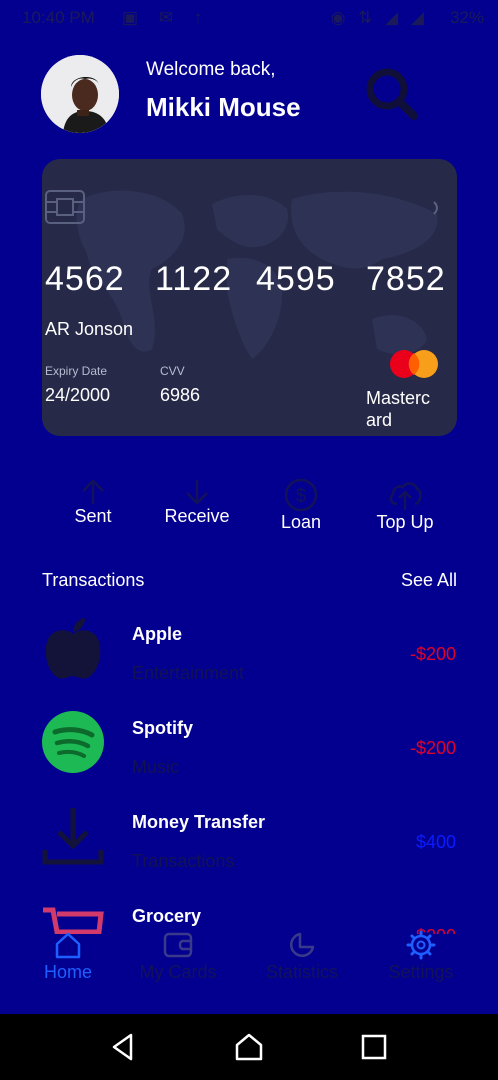 This screenshot has width=498, height=1080. I want to click on transaction-row: Grocery -$200, so click(249, 914).